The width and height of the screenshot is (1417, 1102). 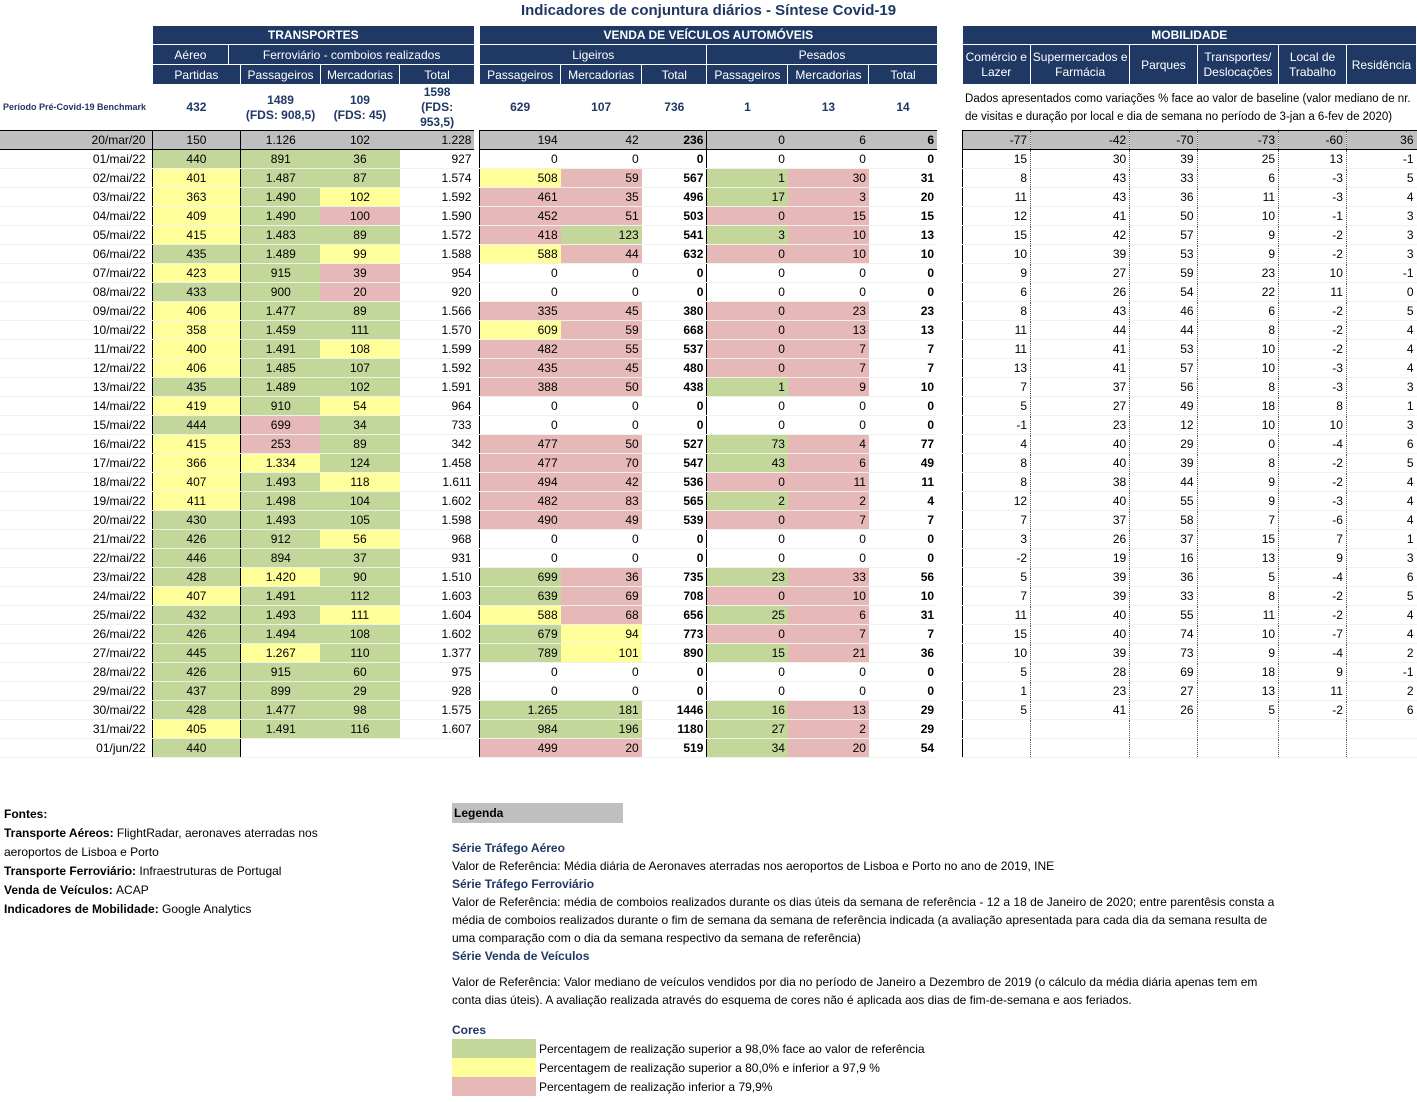 What do you see at coordinates (360, 748) in the screenshot?
I see `value-cell` at bounding box center [360, 748].